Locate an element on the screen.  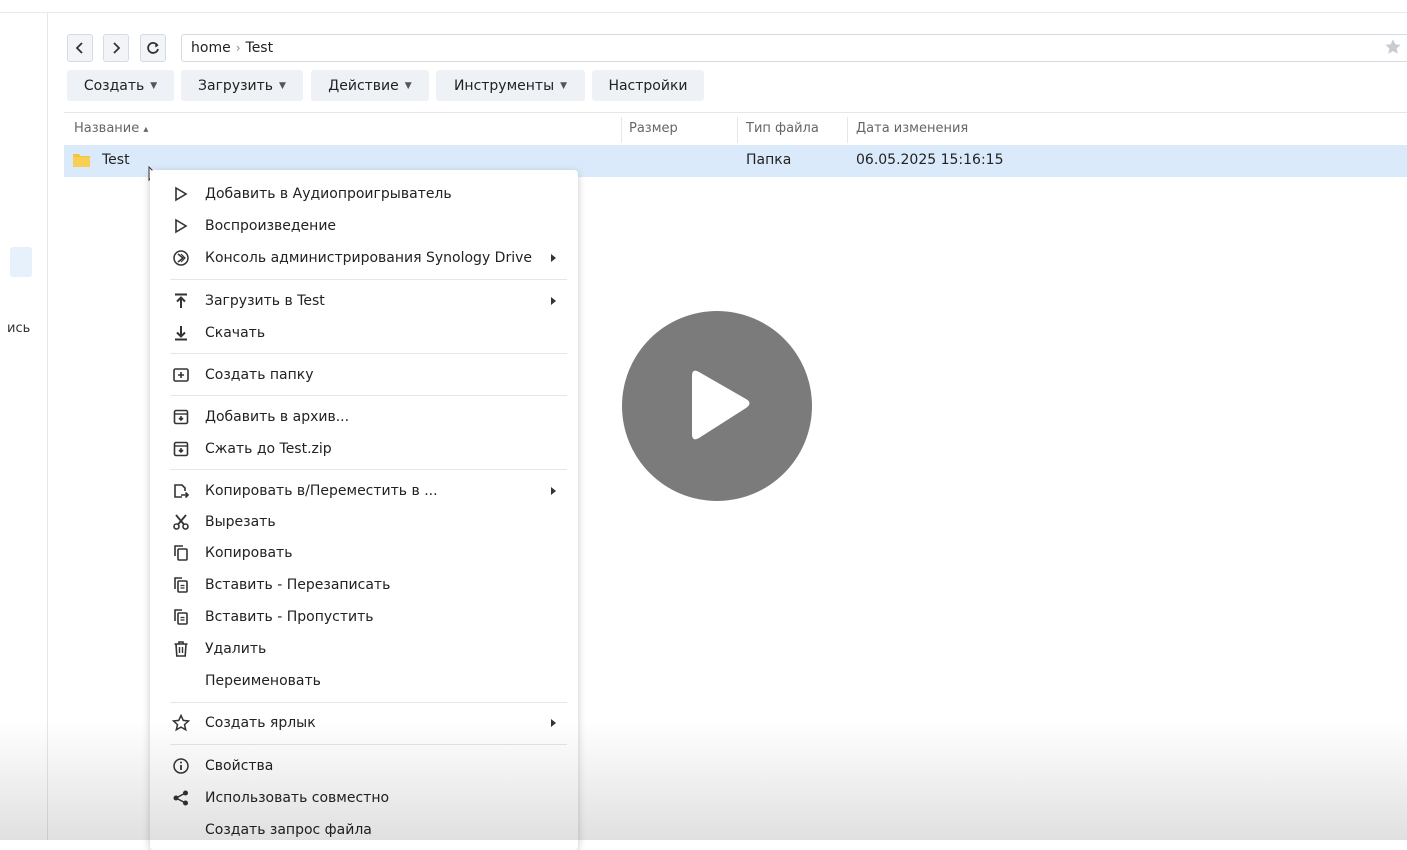
menu-item-synology-drive-console: Консоль администрирования Synology Drive is located at coordinates (364, 258).